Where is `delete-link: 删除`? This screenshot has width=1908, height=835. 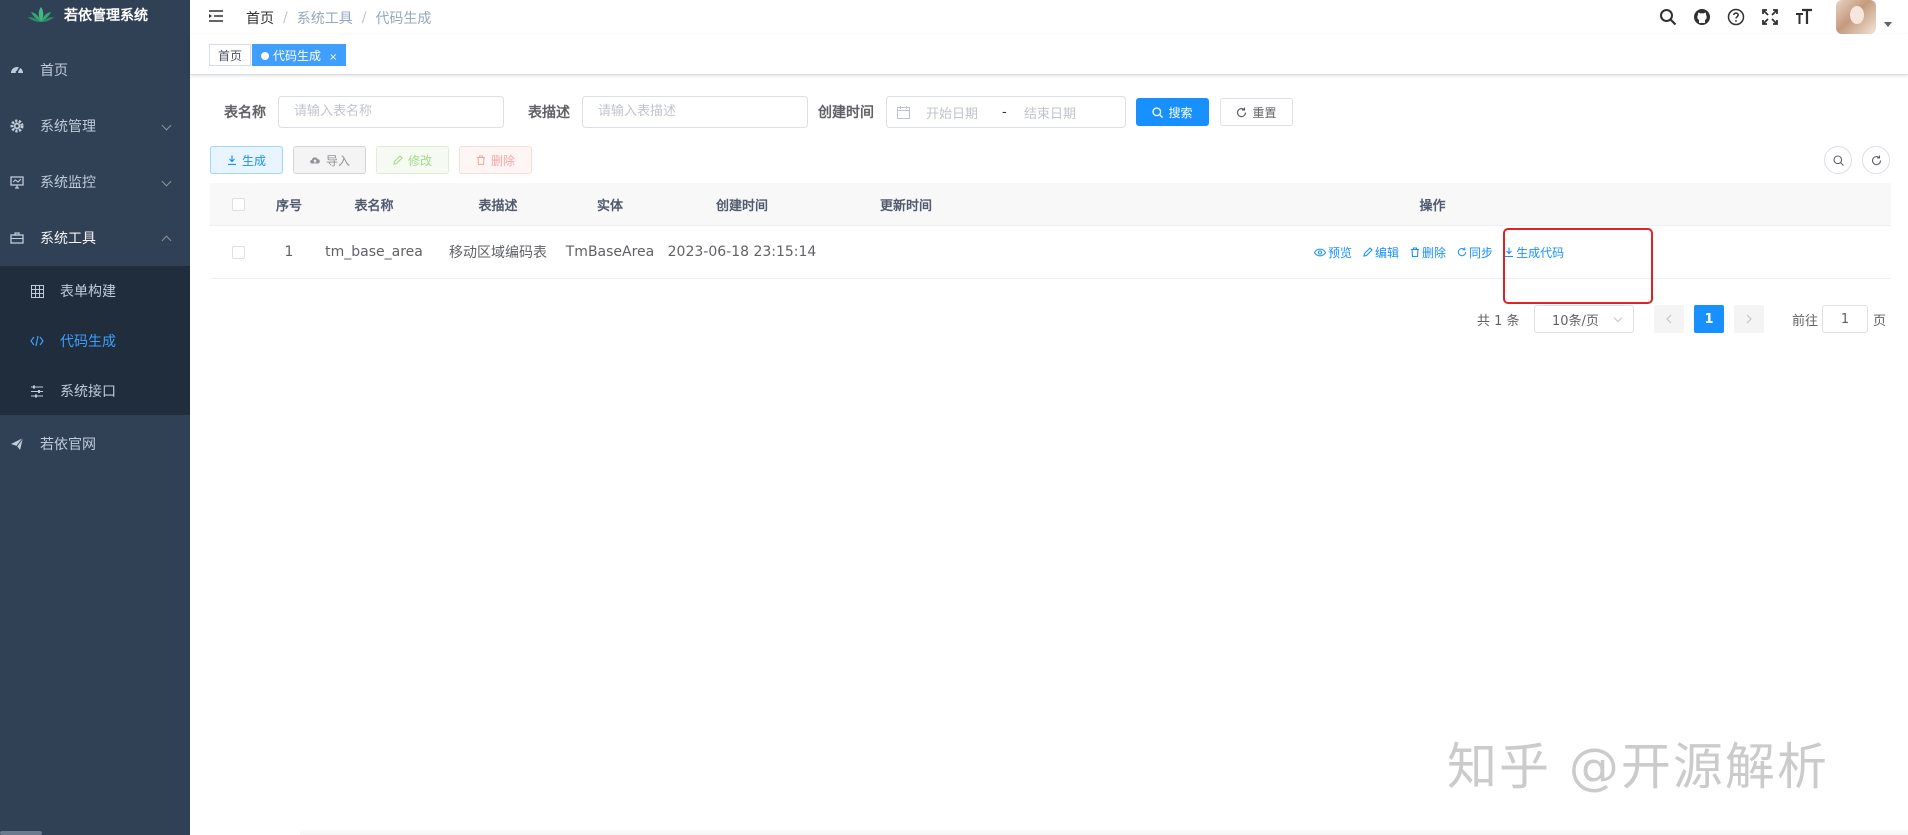
delete-link: 删除 is located at coordinates (1428, 252).